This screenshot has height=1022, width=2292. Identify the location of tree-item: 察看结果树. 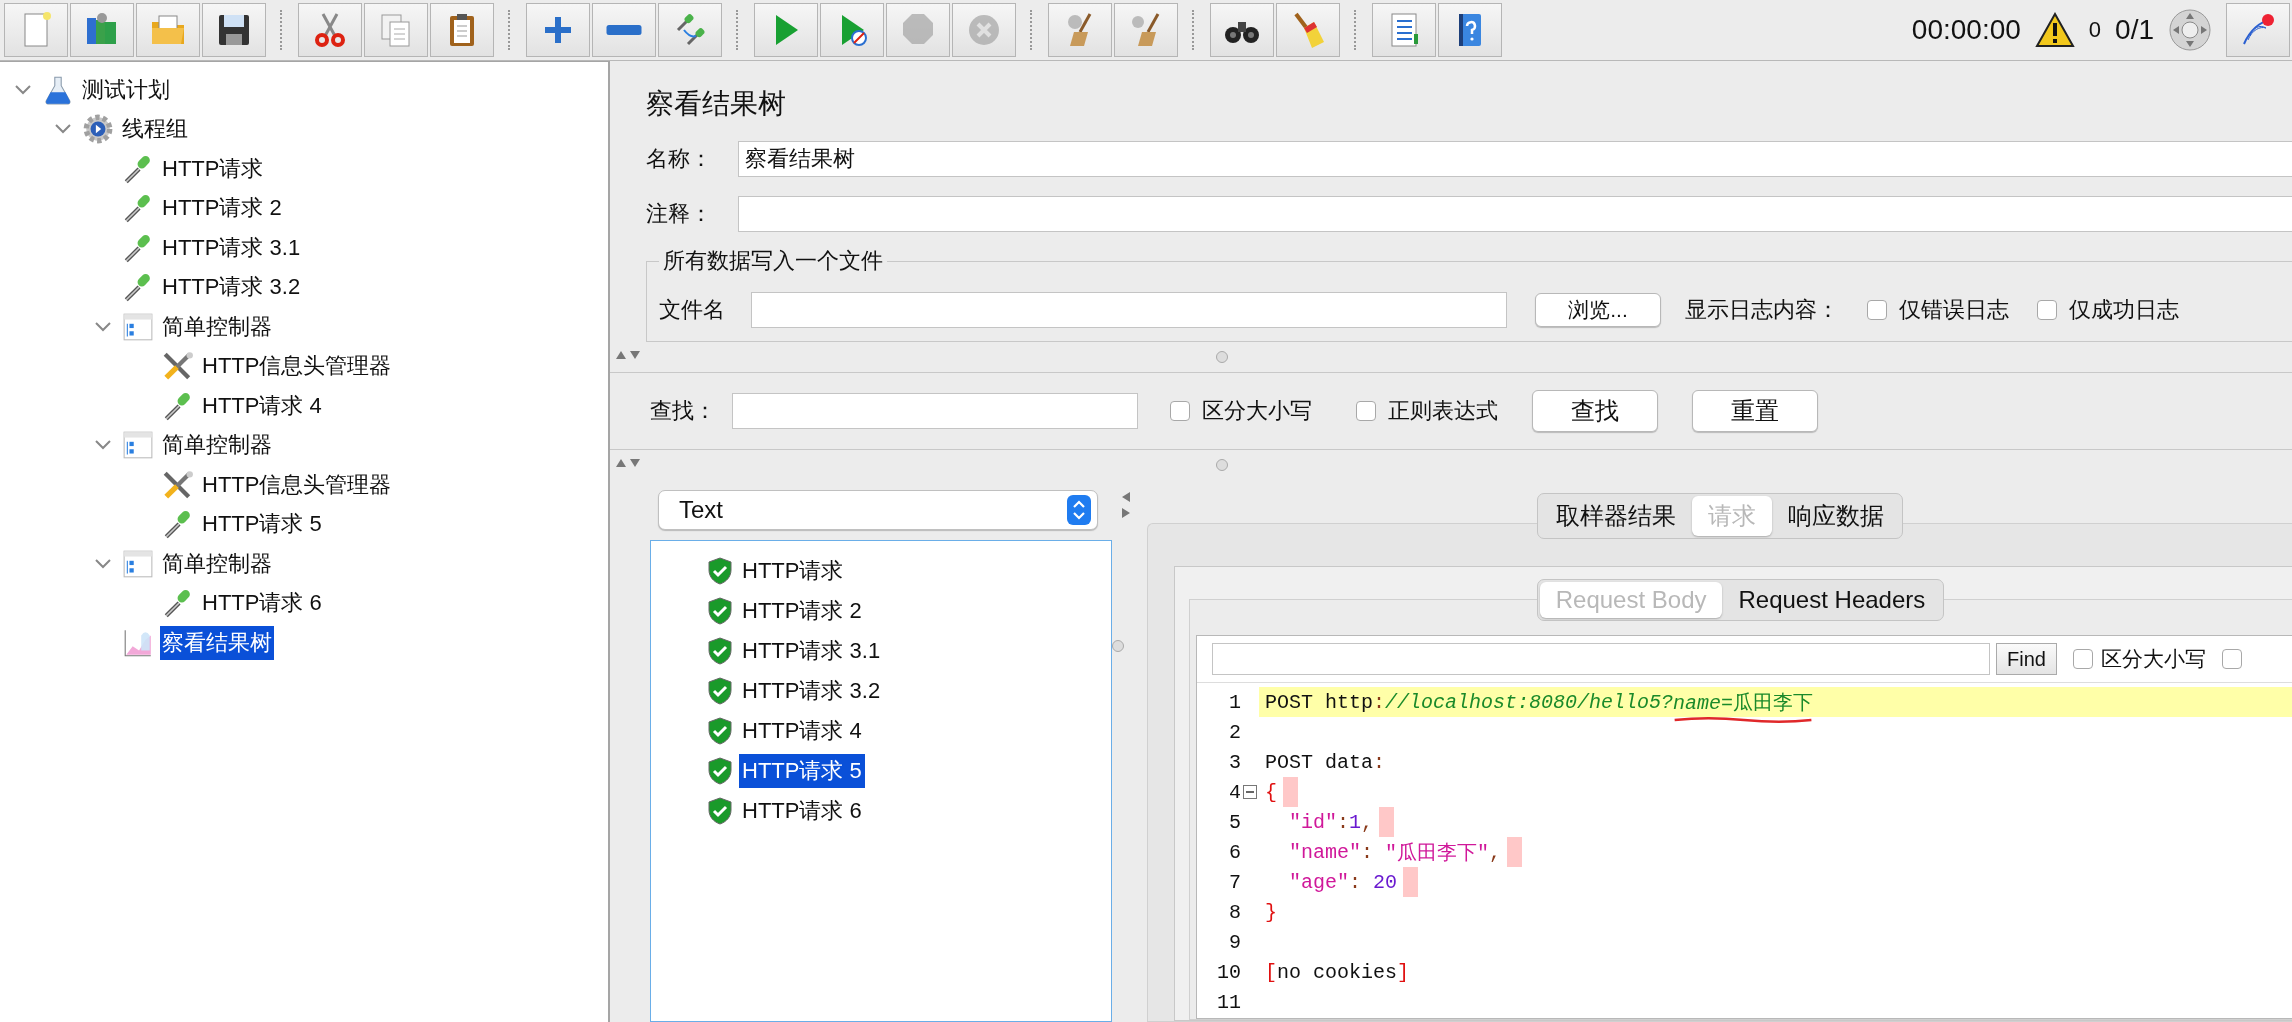
(217, 642).